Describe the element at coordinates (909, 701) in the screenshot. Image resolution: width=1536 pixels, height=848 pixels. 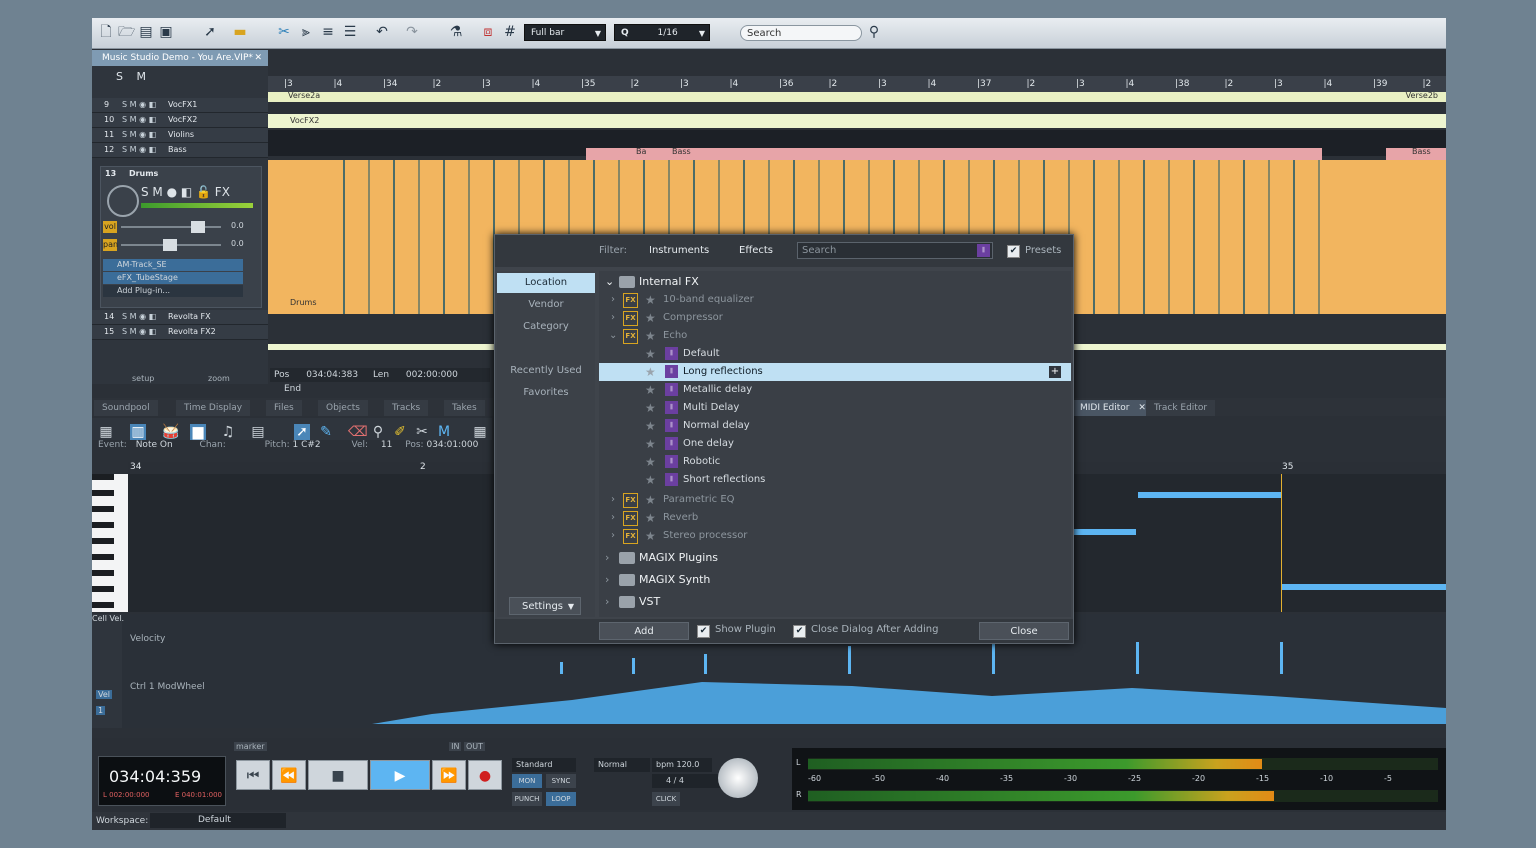
I see `modwheel-curve` at that location.